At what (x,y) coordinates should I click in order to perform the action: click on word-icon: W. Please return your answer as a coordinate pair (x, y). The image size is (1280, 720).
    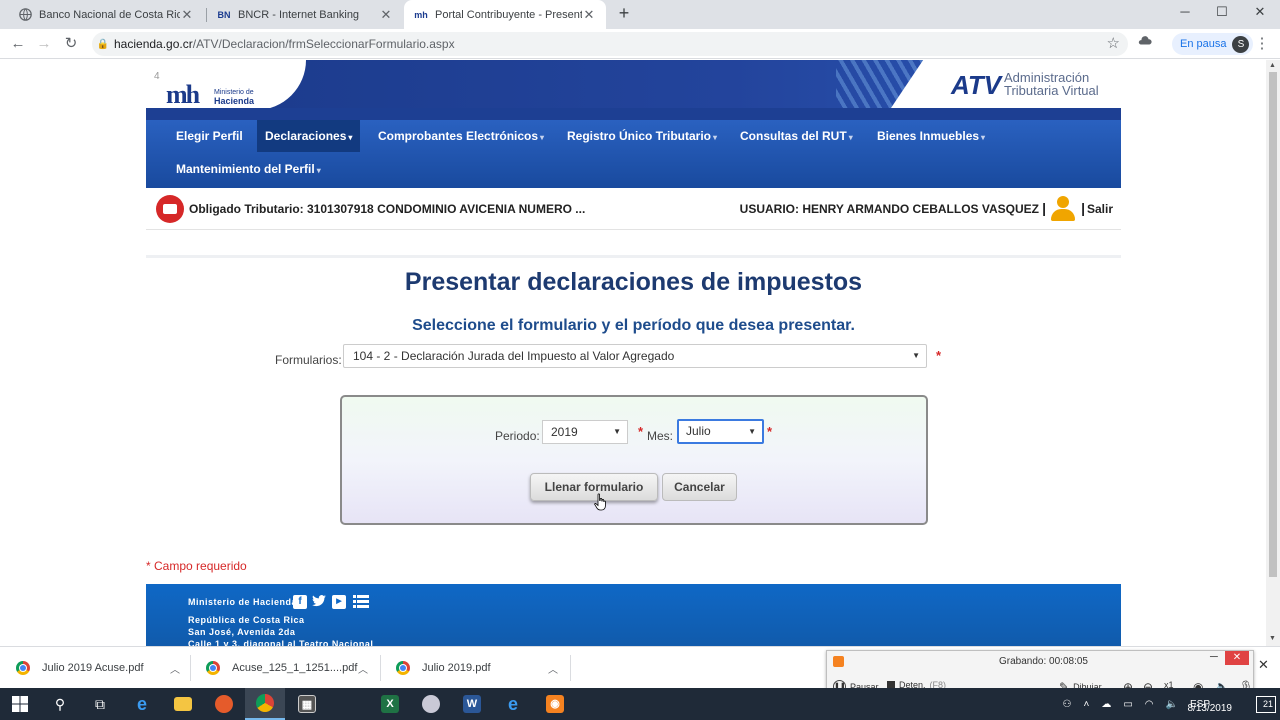
    Looking at the image, I should click on (472, 704).